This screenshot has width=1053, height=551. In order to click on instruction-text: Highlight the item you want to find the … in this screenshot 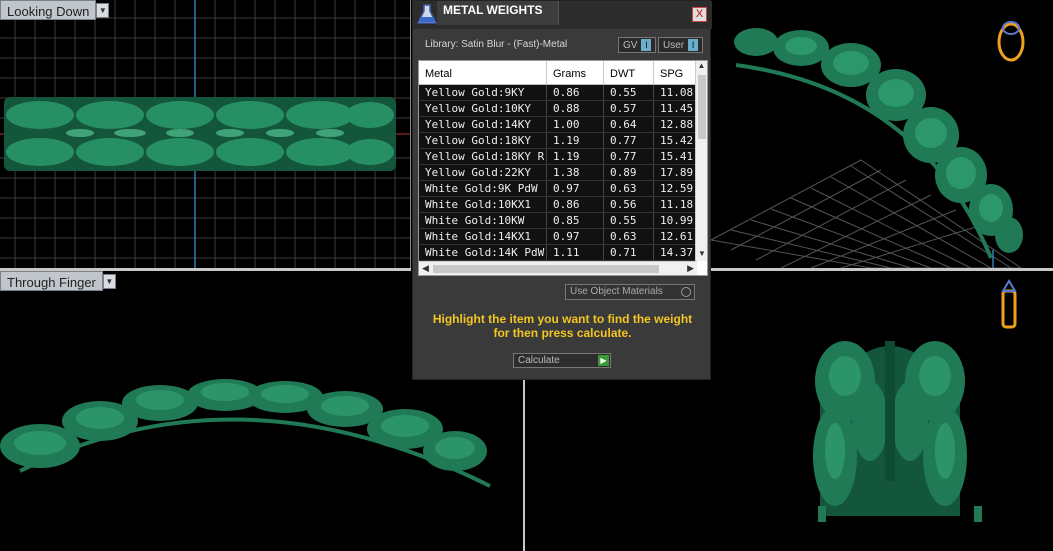, I will do `click(562, 326)`.